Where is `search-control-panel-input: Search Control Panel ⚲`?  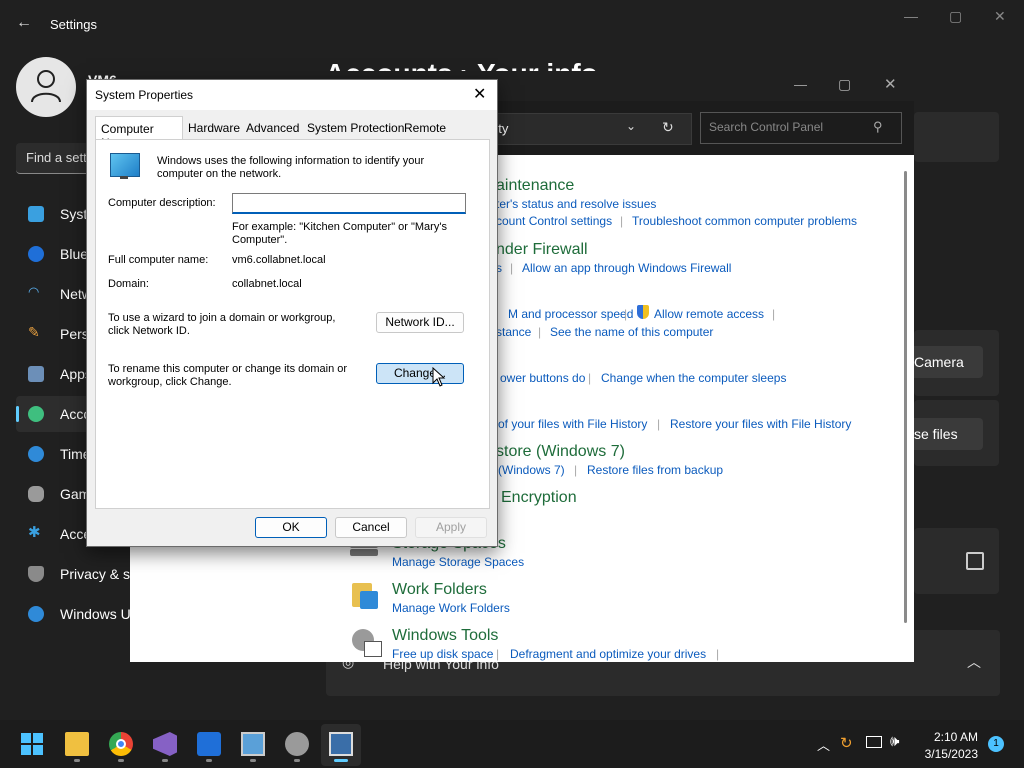
search-control-panel-input: Search Control Panel ⚲ is located at coordinates (801, 128).